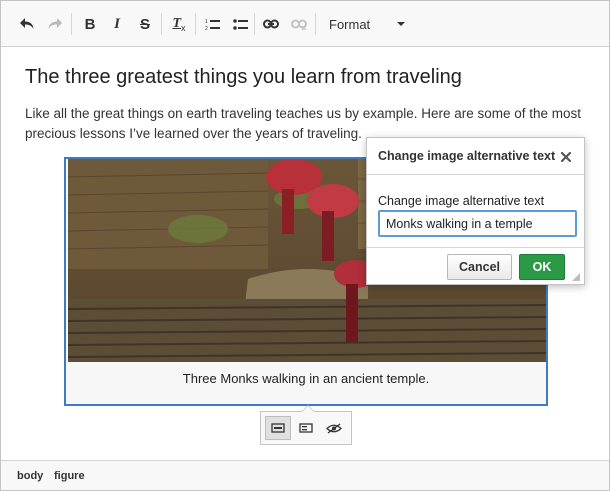  Describe the element at coordinates (334, 428) in the screenshot. I see `alt-text-icon` at that location.